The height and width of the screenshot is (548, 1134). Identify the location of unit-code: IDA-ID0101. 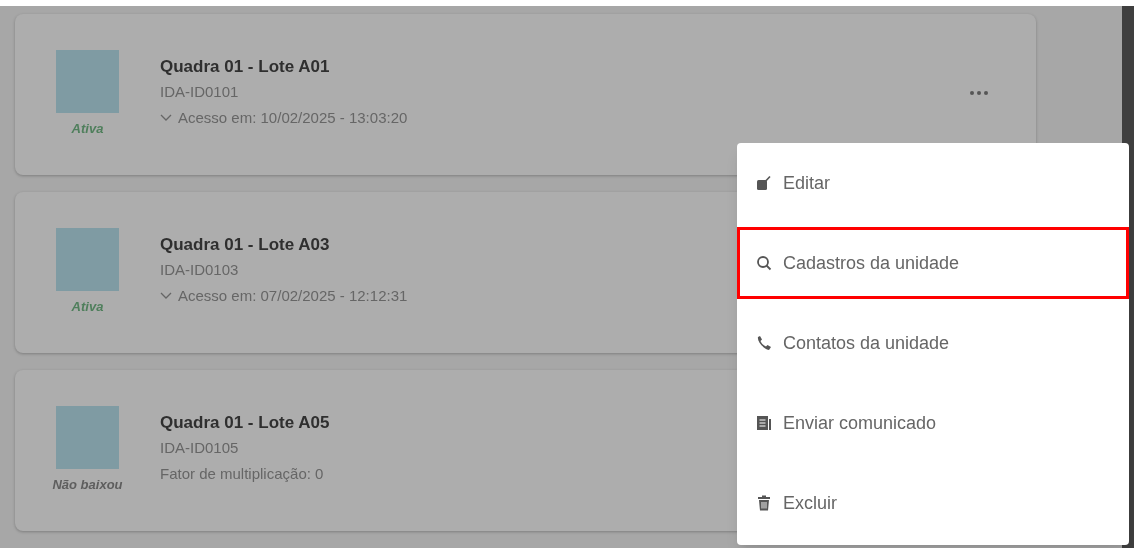
(200, 92).